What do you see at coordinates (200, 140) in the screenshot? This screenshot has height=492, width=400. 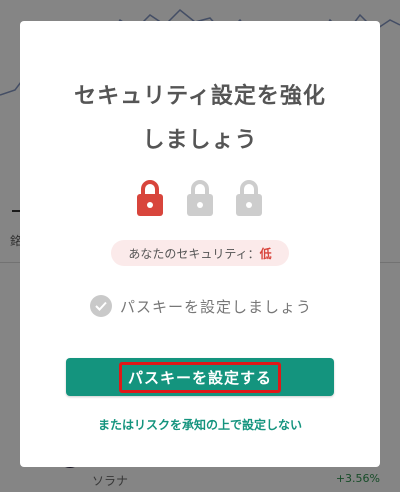 I see `modal-title-line-2: しましょう` at bounding box center [200, 140].